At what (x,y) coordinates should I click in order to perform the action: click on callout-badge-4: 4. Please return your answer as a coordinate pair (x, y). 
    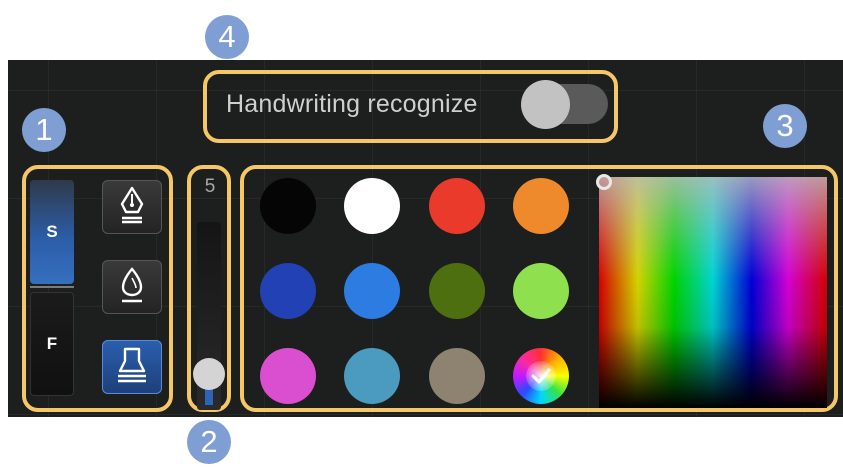
    Looking at the image, I should click on (227, 37).